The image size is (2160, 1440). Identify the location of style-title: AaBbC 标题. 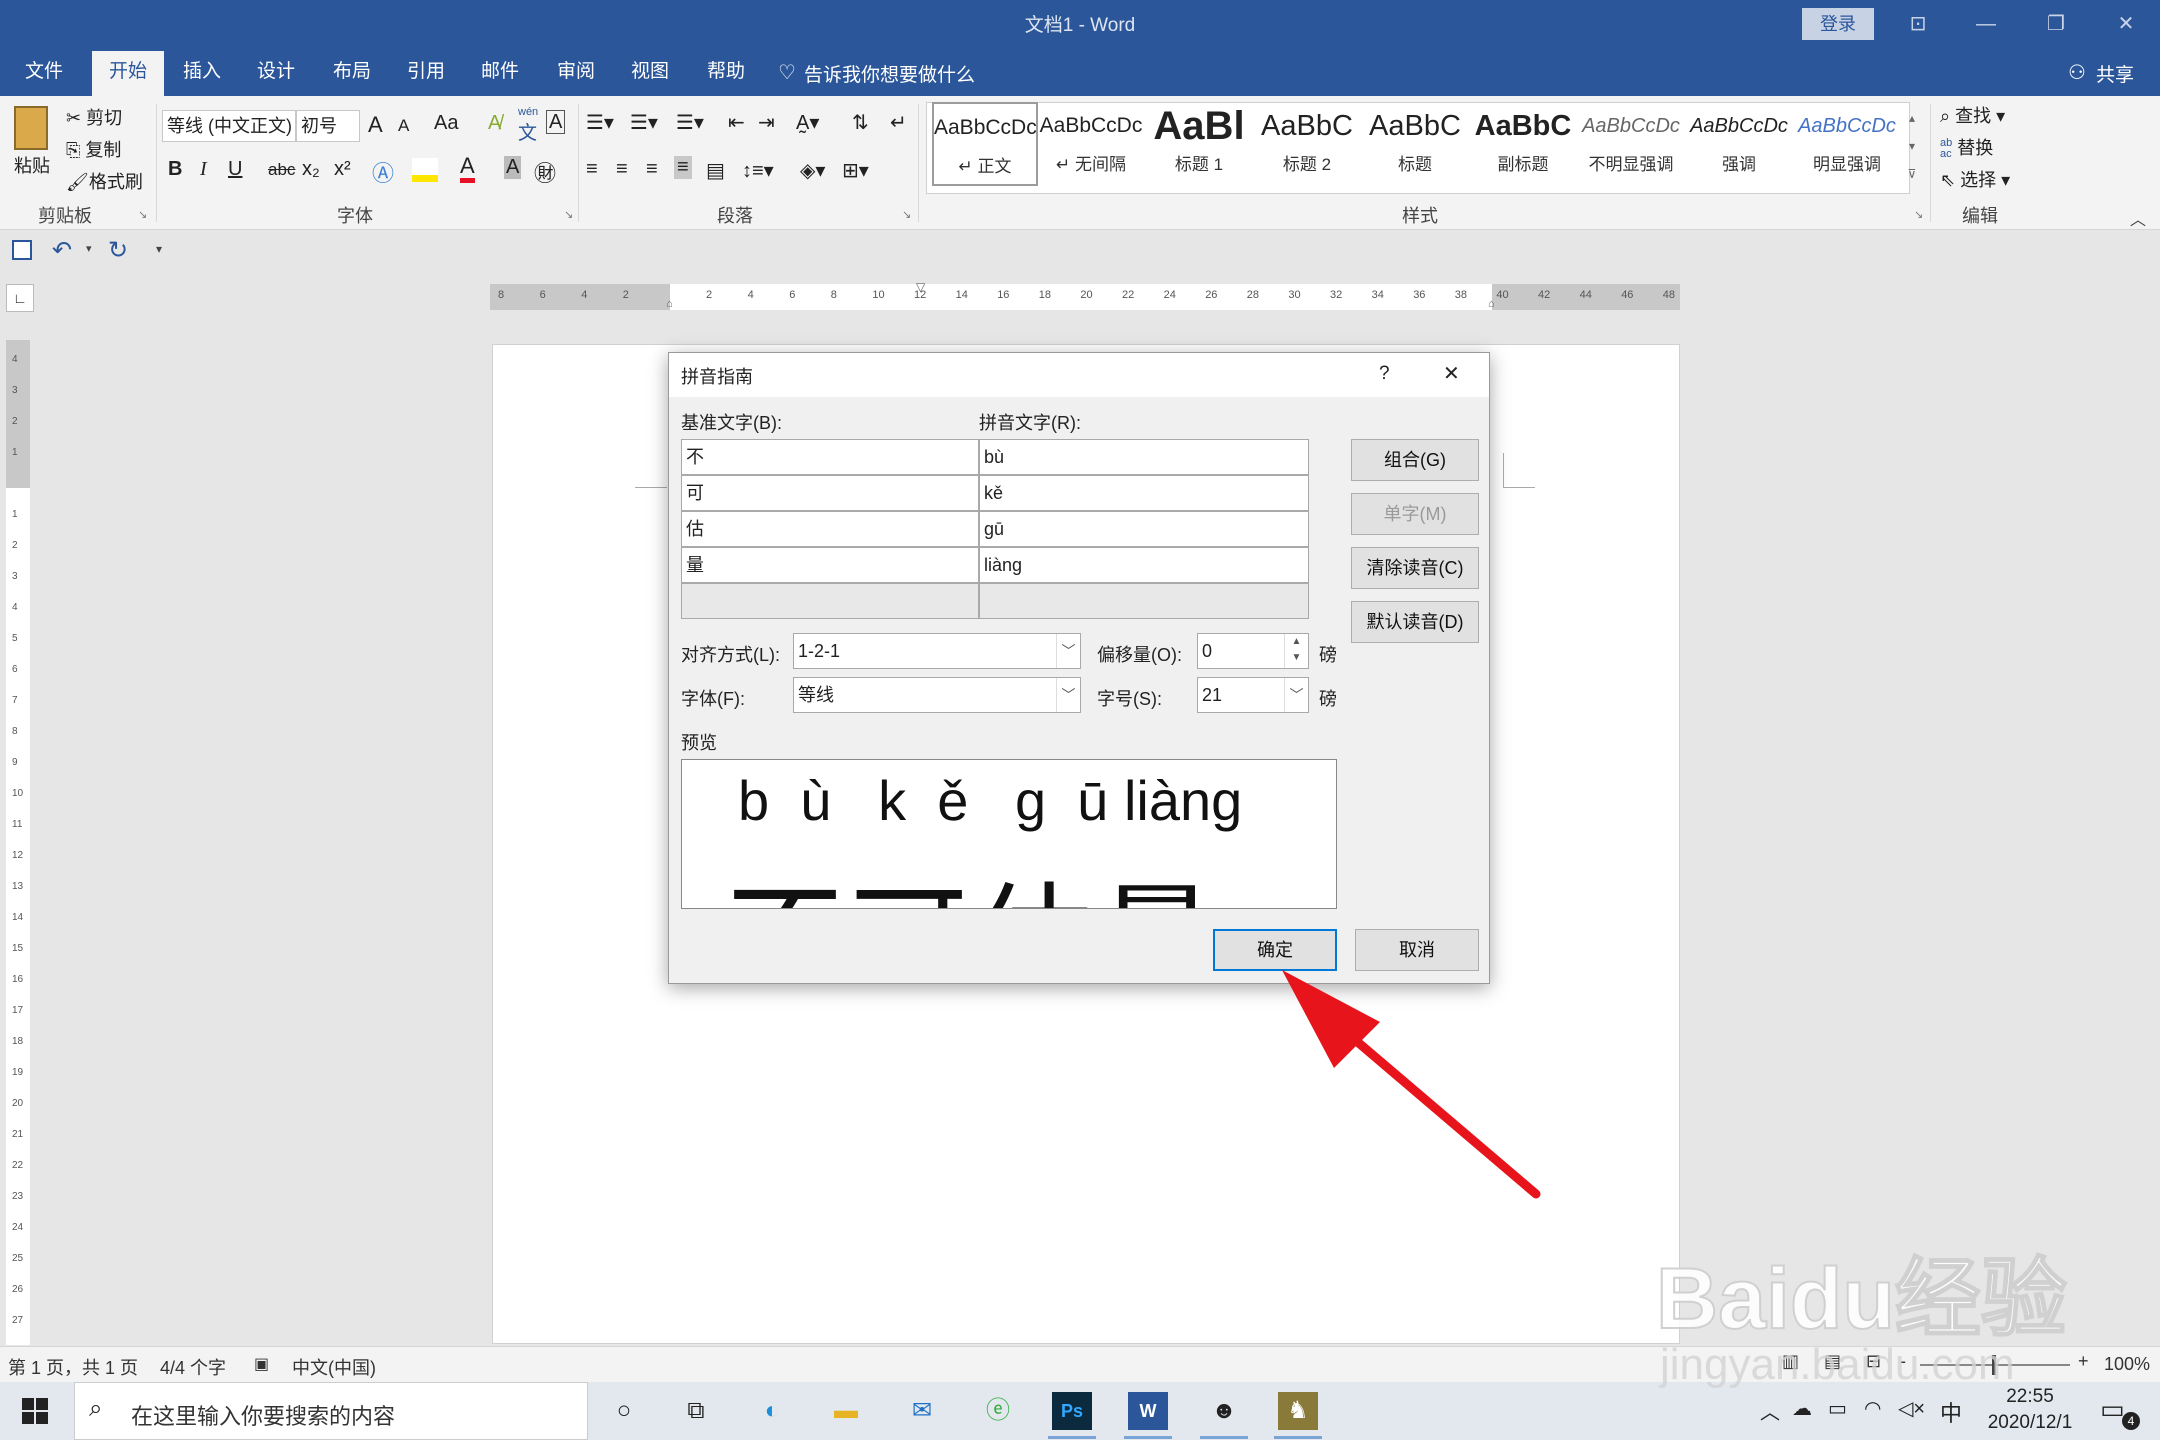
(1415, 144).